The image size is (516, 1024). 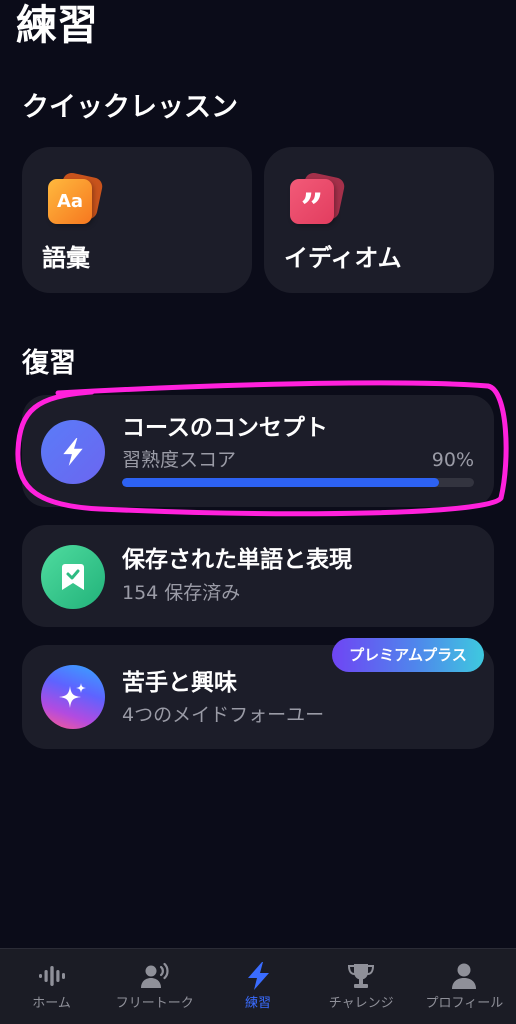 What do you see at coordinates (51, 1003) in the screenshot?
I see `nav-label: ホーム` at bounding box center [51, 1003].